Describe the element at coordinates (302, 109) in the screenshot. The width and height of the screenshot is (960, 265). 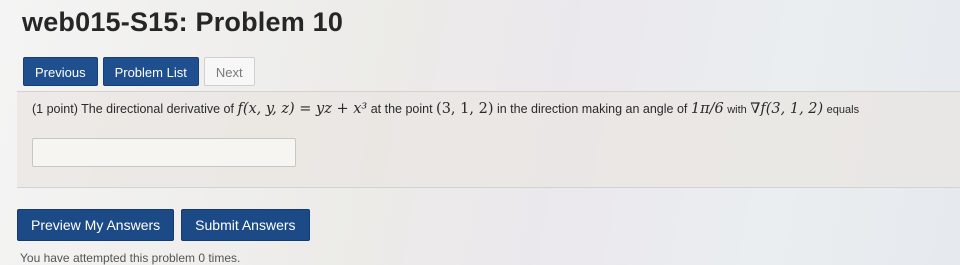
I see `problem-function: f(x, y, z) = yz + x³` at that location.